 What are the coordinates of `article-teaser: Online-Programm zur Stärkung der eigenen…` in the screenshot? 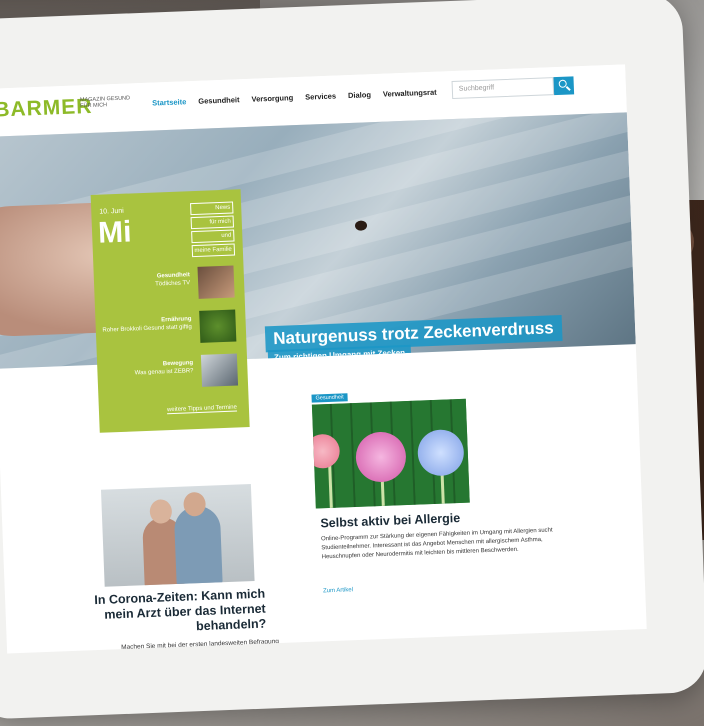 It's located at (436, 544).